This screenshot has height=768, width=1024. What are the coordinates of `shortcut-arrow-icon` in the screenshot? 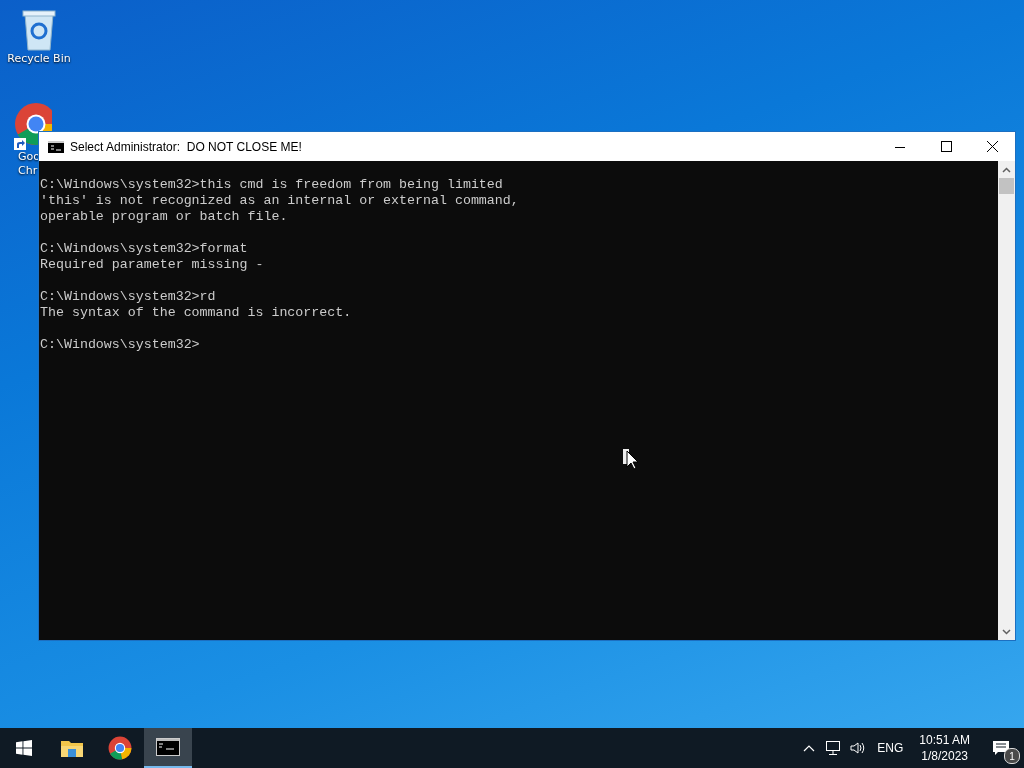 It's located at (20, 144).